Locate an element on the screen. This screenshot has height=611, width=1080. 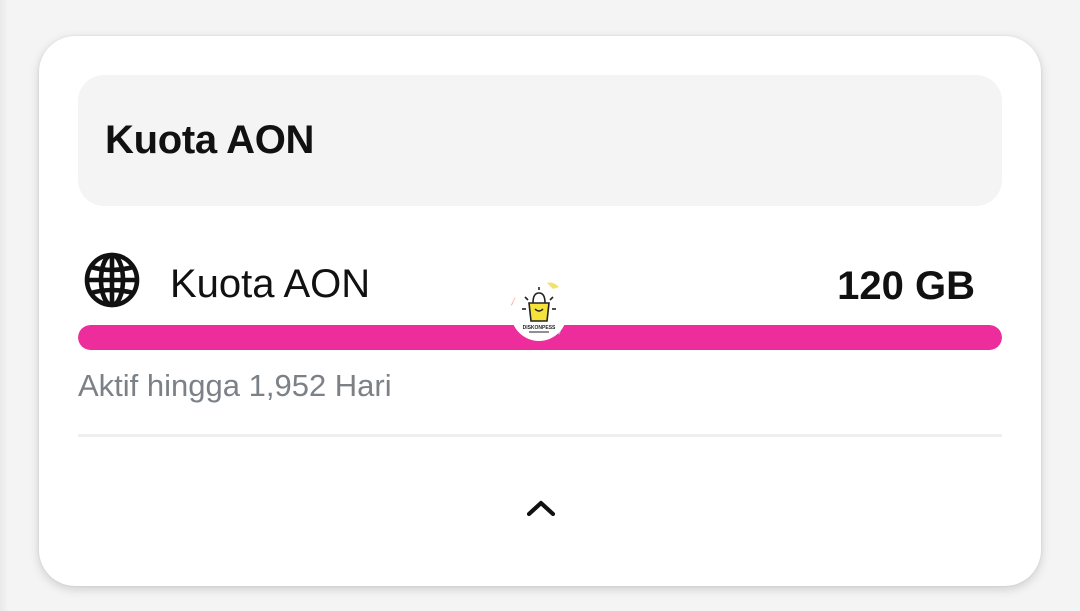
chevron-up-icon is located at coordinates (541, 508).